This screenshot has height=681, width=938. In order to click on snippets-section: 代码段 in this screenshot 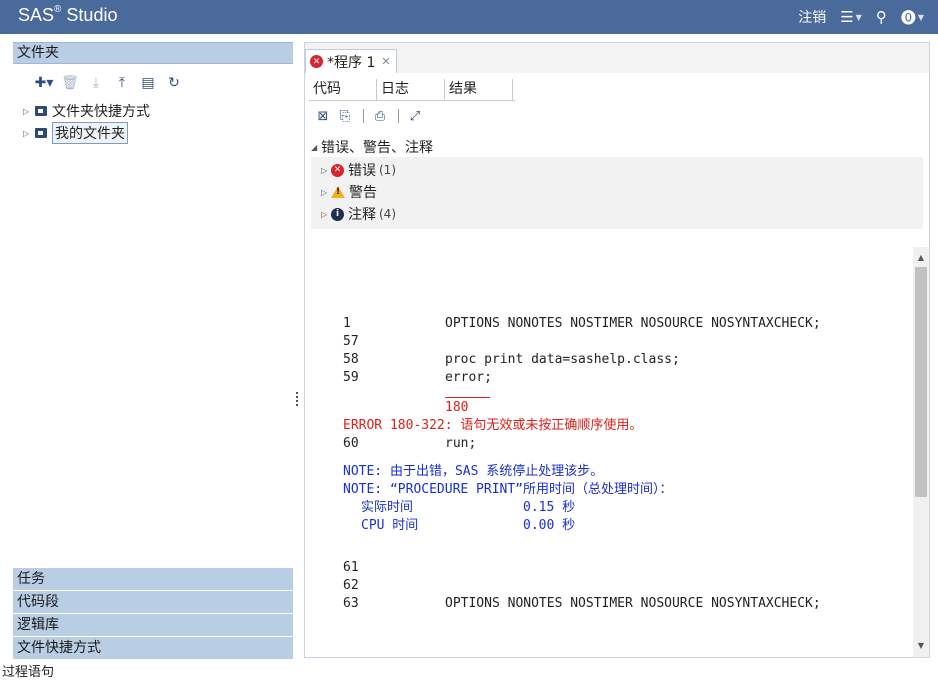, I will do `click(153, 602)`.